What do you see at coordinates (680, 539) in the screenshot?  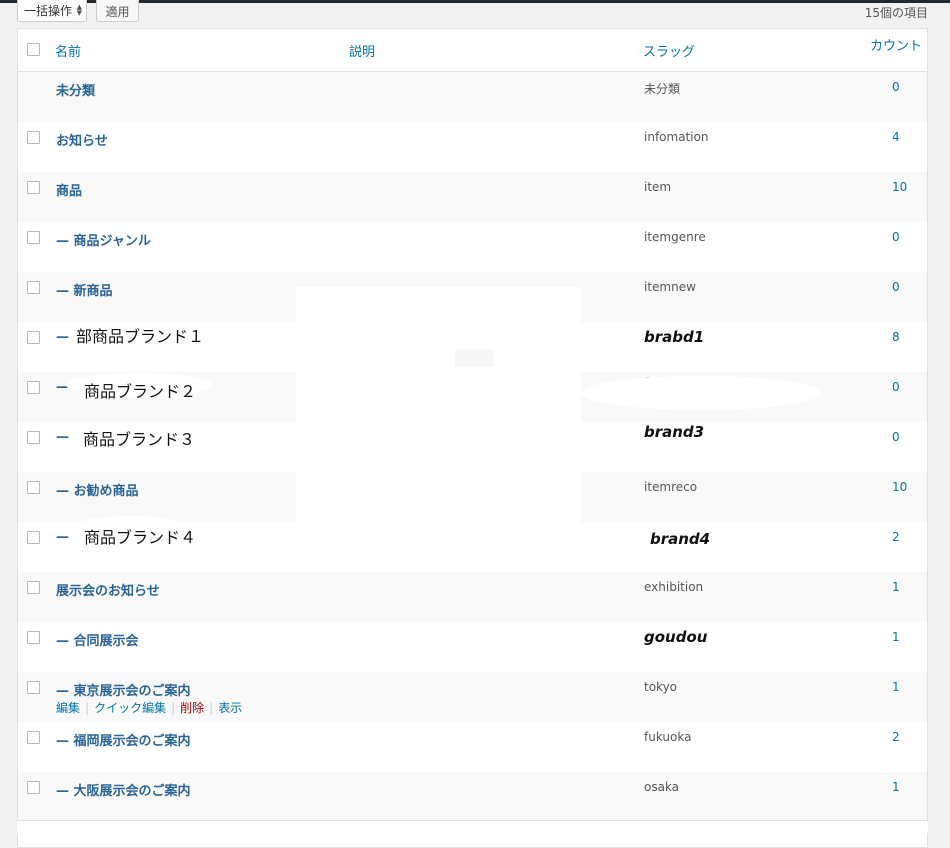 I see `category-slug: brand4` at bounding box center [680, 539].